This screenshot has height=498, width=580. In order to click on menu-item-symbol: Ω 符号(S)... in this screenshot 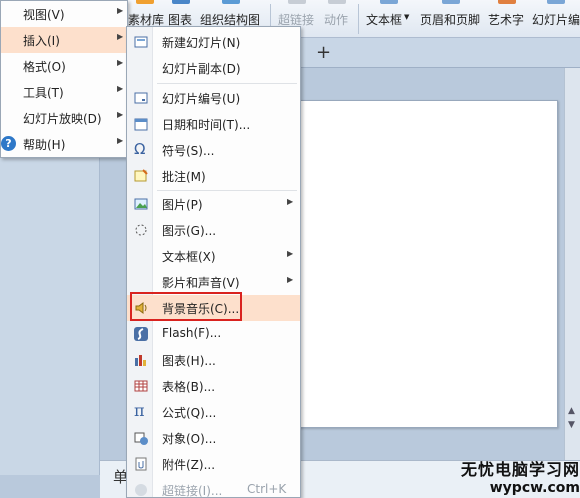, I will do `click(213, 150)`.